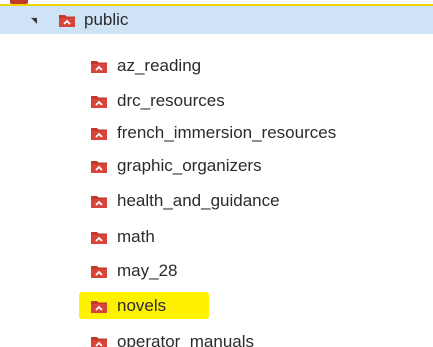 Image resolution: width=433 pixels, height=347 pixels. Describe the element at coordinates (34, 20) in the screenshot. I see `expand-triangle-icon` at that location.